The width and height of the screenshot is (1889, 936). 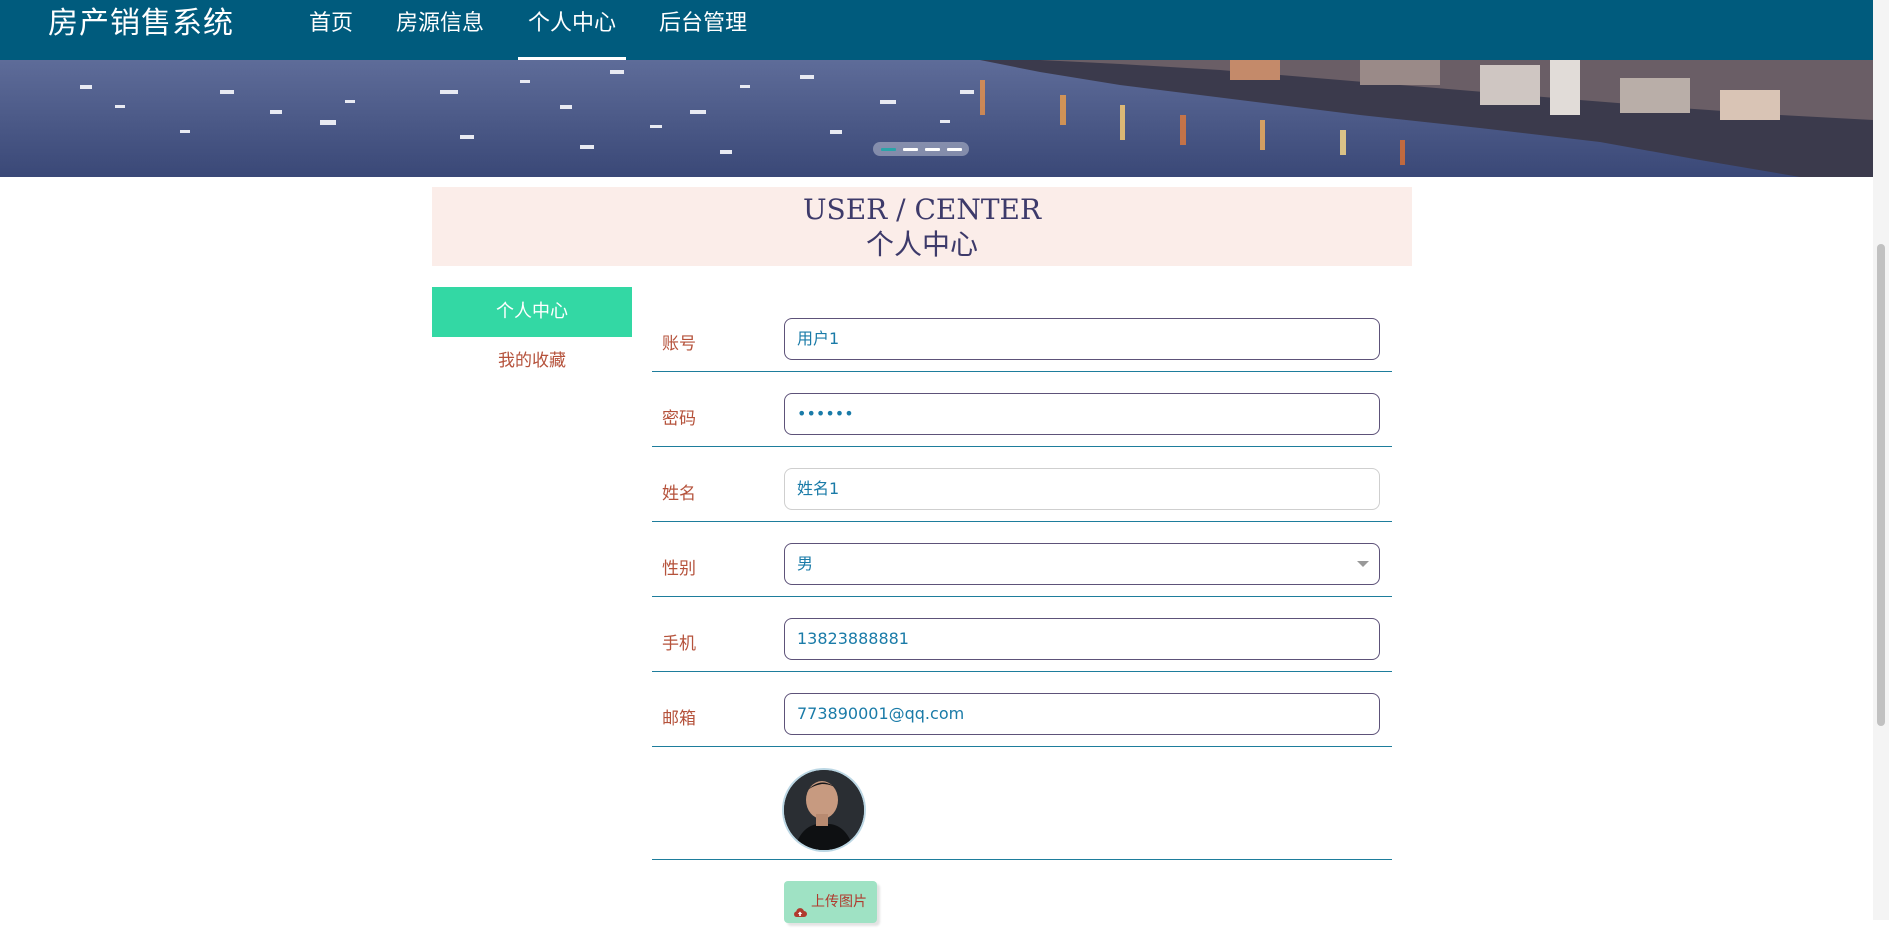 What do you see at coordinates (1082, 339) in the screenshot?
I see `account-input: 用户1` at bounding box center [1082, 339].